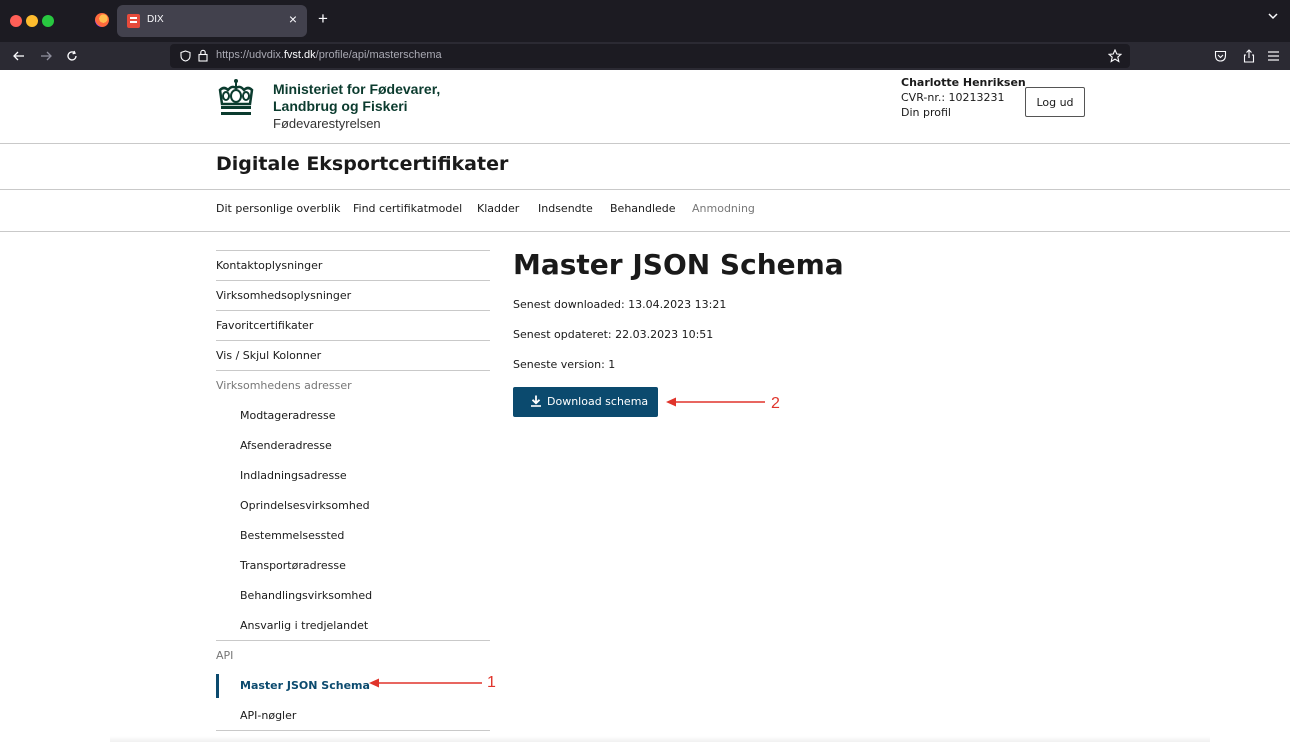  What do you see at coordinates (304, 625) in the screenshot?
I see `sidemenu-item-label: Ansvarlig i tredjelandet` at bounding box center [304, 625].